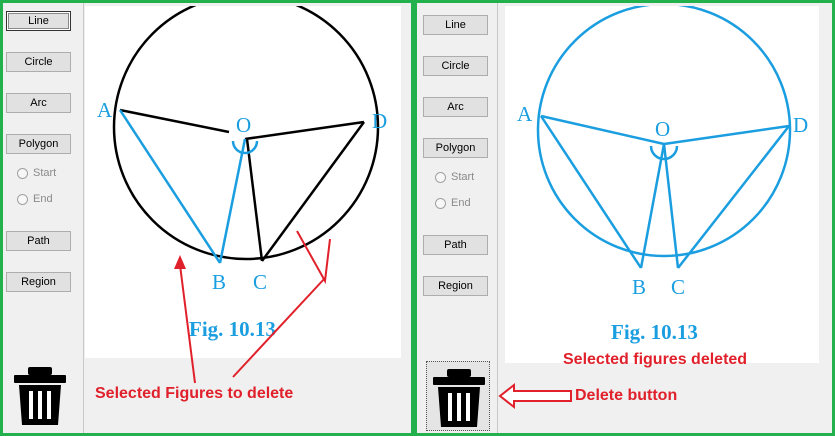 The image size is (835, 436). Describe the element at coordinates (662, 129) in the screenshot. I see `point-label-o: O` at that location.